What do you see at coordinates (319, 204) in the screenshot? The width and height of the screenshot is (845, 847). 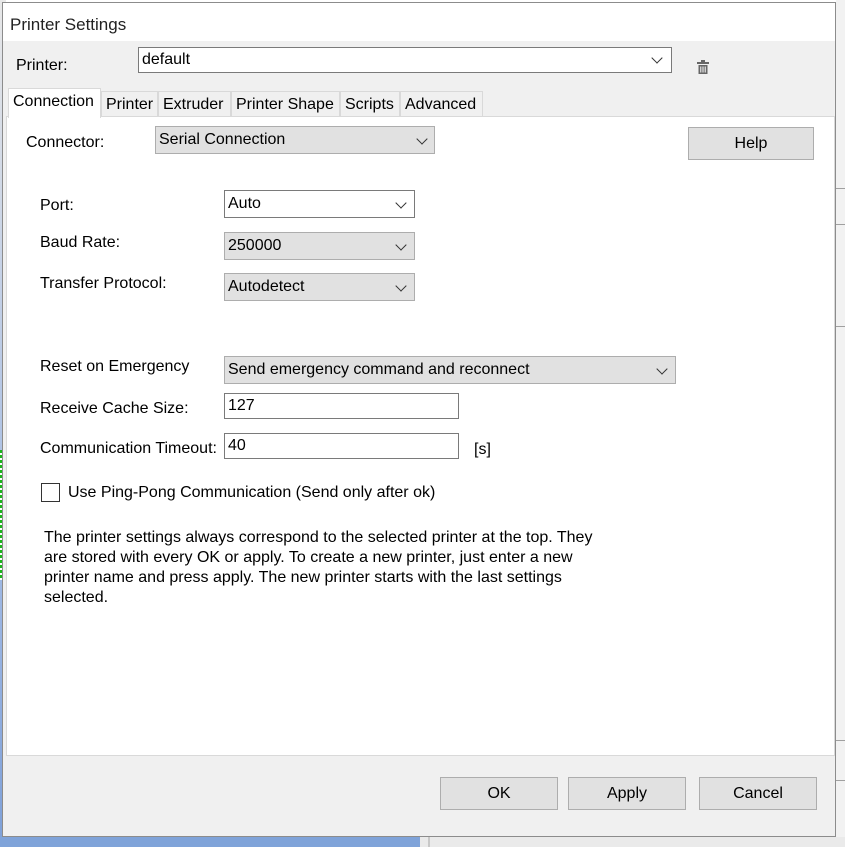 I see `port-select: Auto` at bounding box center [319, 204].